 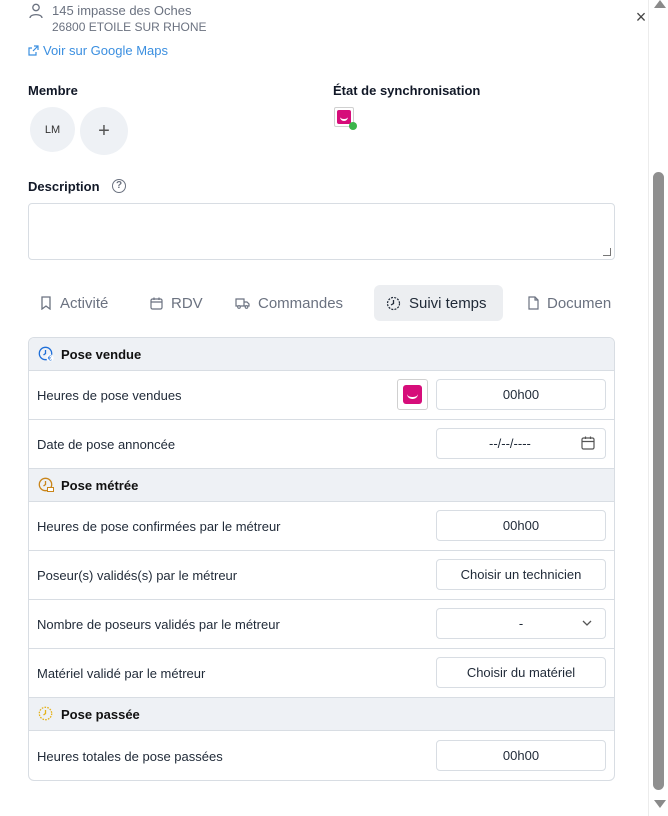 I want to click on field-label: Date de pose annoncée, so click(x=106, y=444).